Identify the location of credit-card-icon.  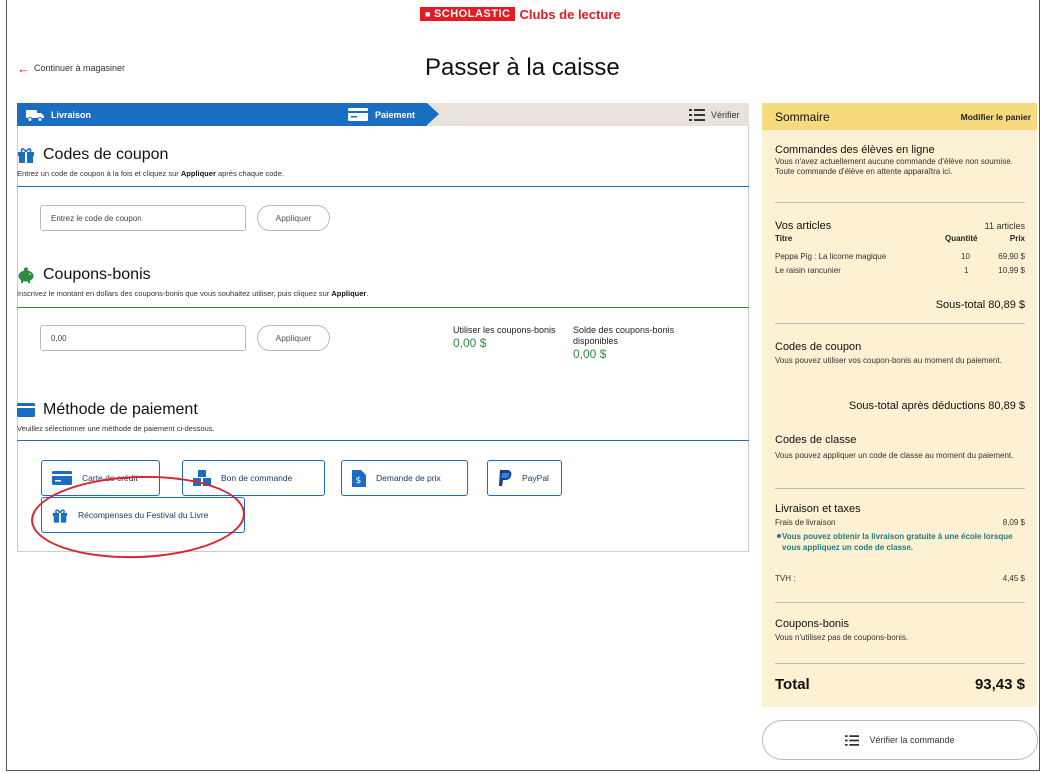
(62, 478).